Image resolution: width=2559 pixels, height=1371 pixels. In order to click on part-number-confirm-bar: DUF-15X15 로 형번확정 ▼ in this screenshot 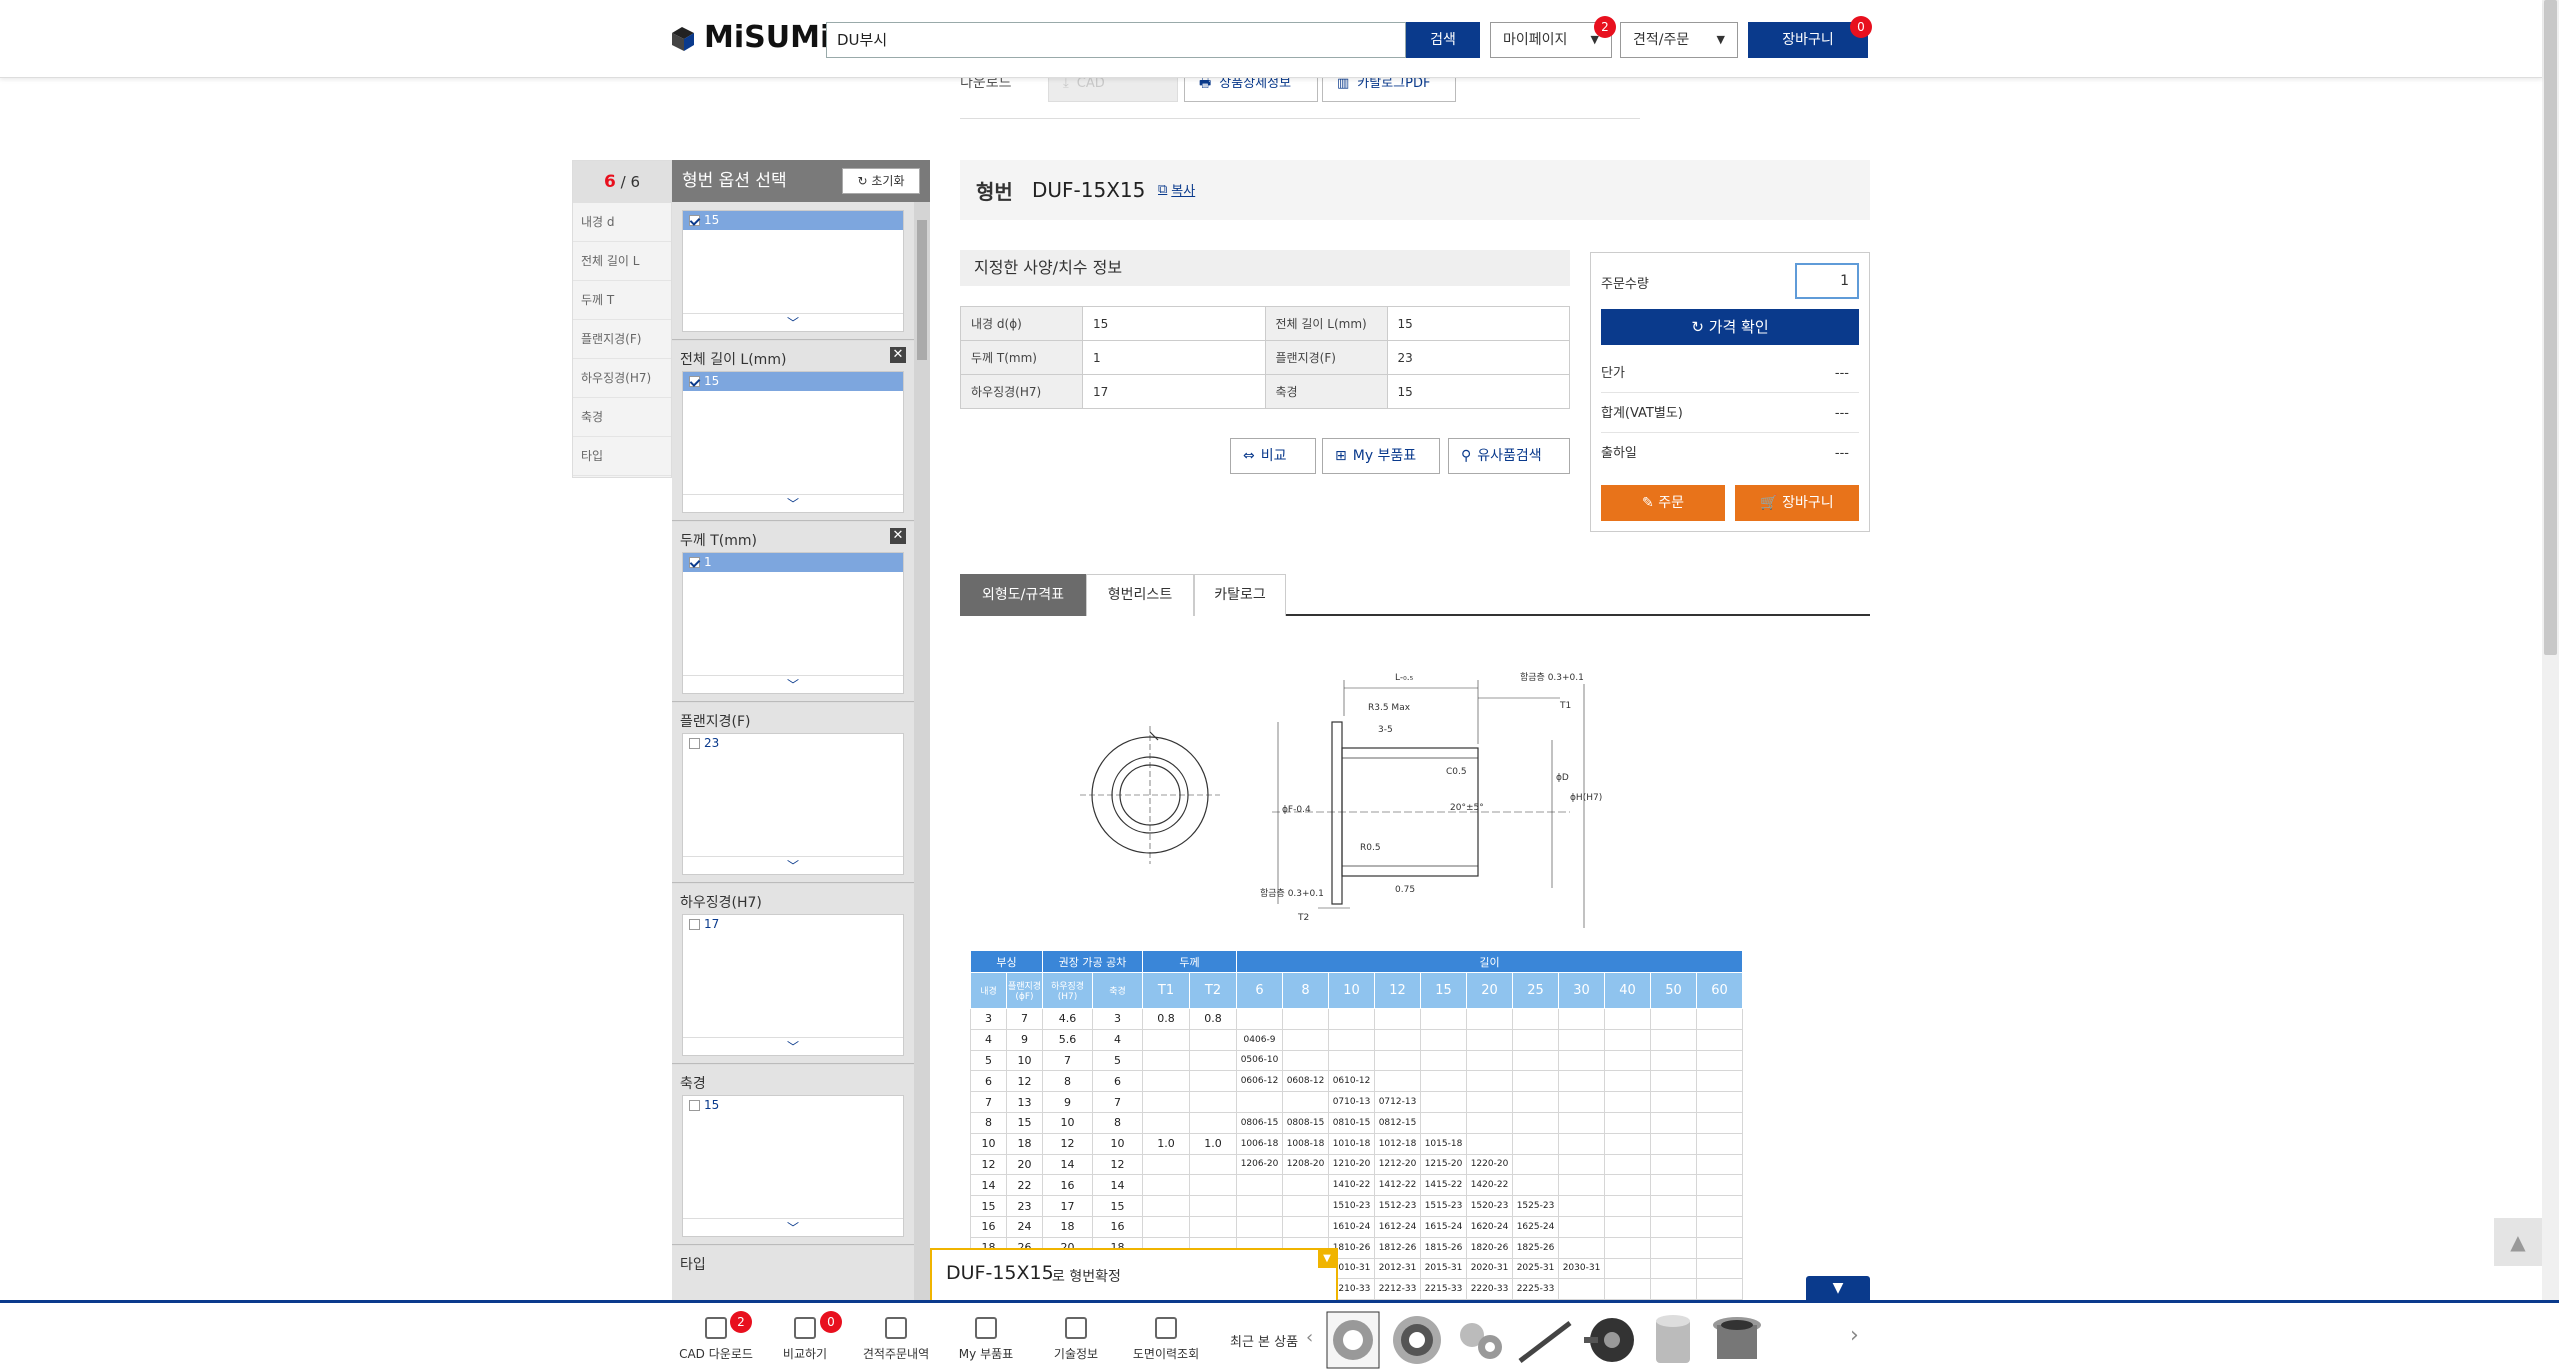, I will do `click(1134, 1276)`.